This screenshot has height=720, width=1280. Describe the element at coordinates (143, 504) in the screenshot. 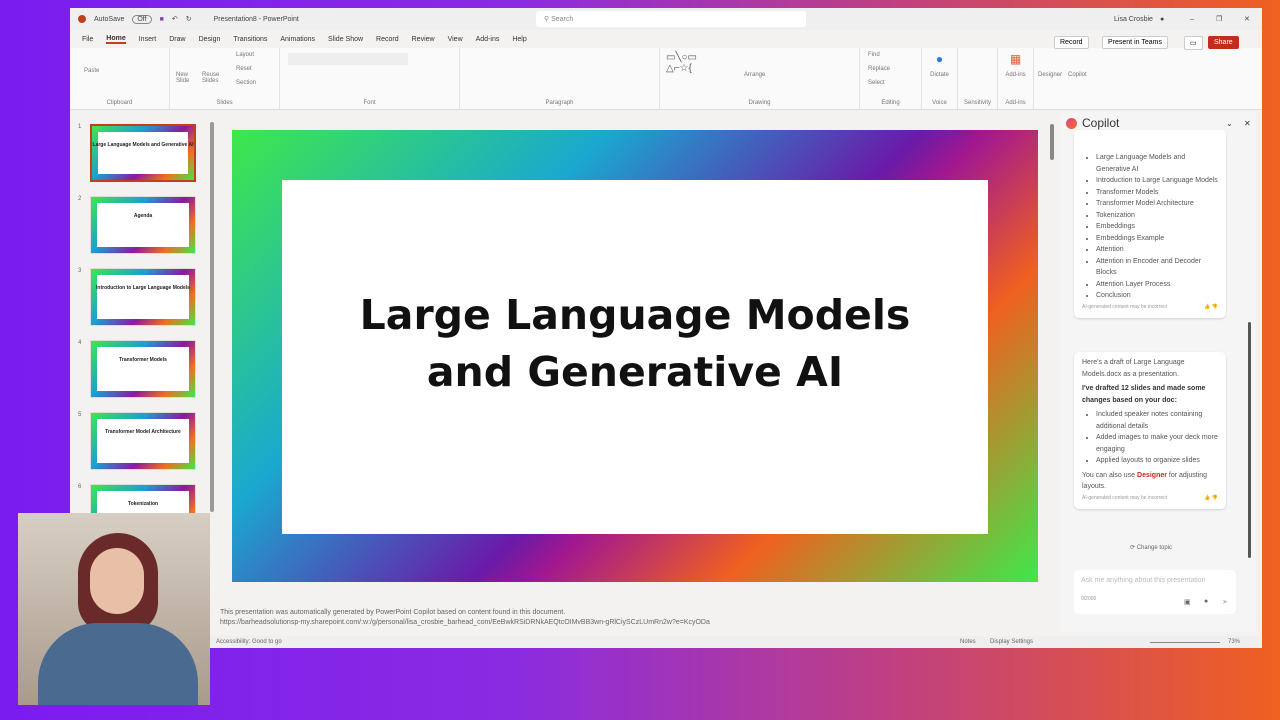

I see `thumbnail-title: Tokenization` at that location.